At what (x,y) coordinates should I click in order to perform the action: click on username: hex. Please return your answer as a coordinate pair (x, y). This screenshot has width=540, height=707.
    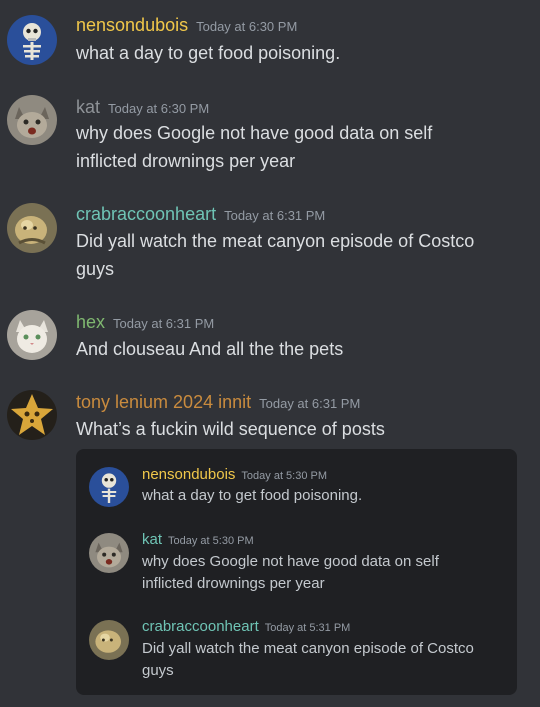
    Looking at the image, I should click on (90, 322).